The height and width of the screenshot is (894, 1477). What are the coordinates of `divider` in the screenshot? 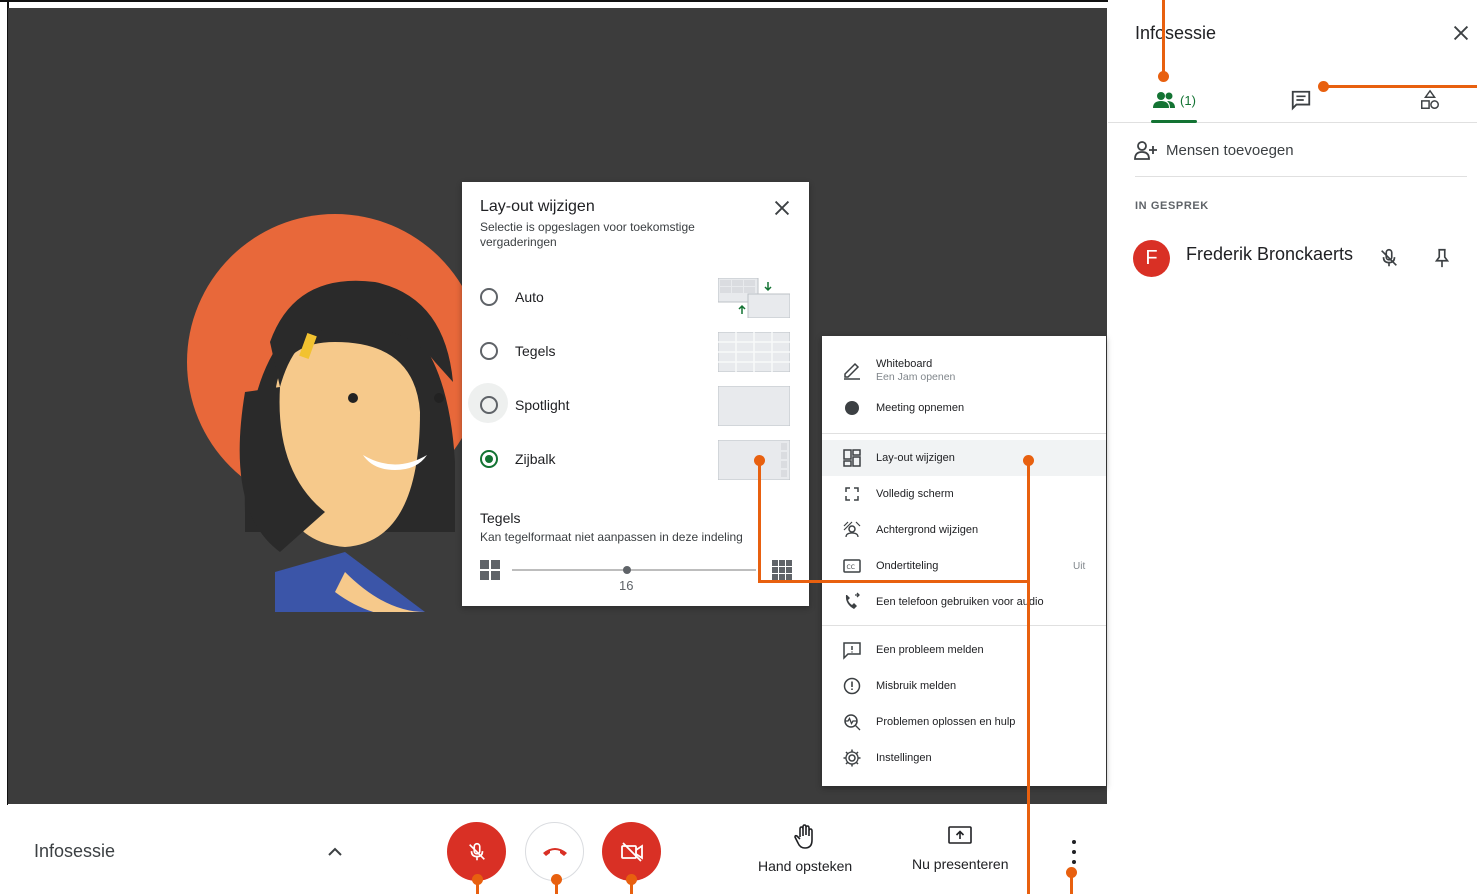 It's located at (1301, 176).